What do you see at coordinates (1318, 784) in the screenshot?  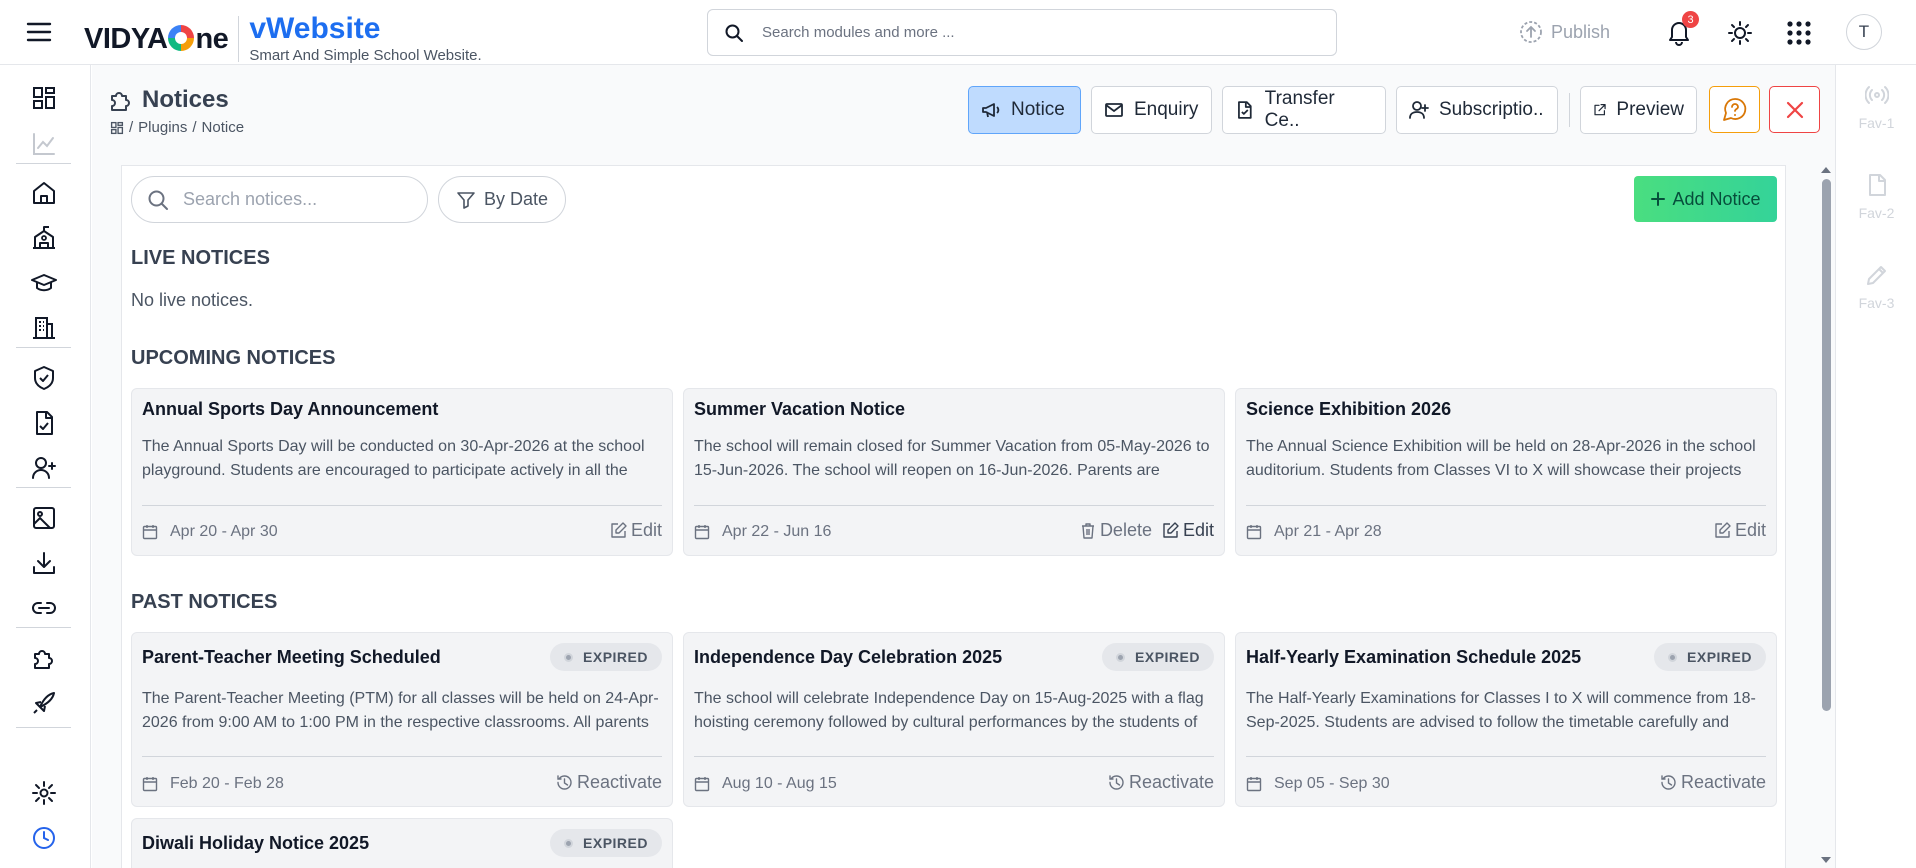 I see `notice-date-range: Sep 05 - Sep 30` at bounding box center [1318, 784].